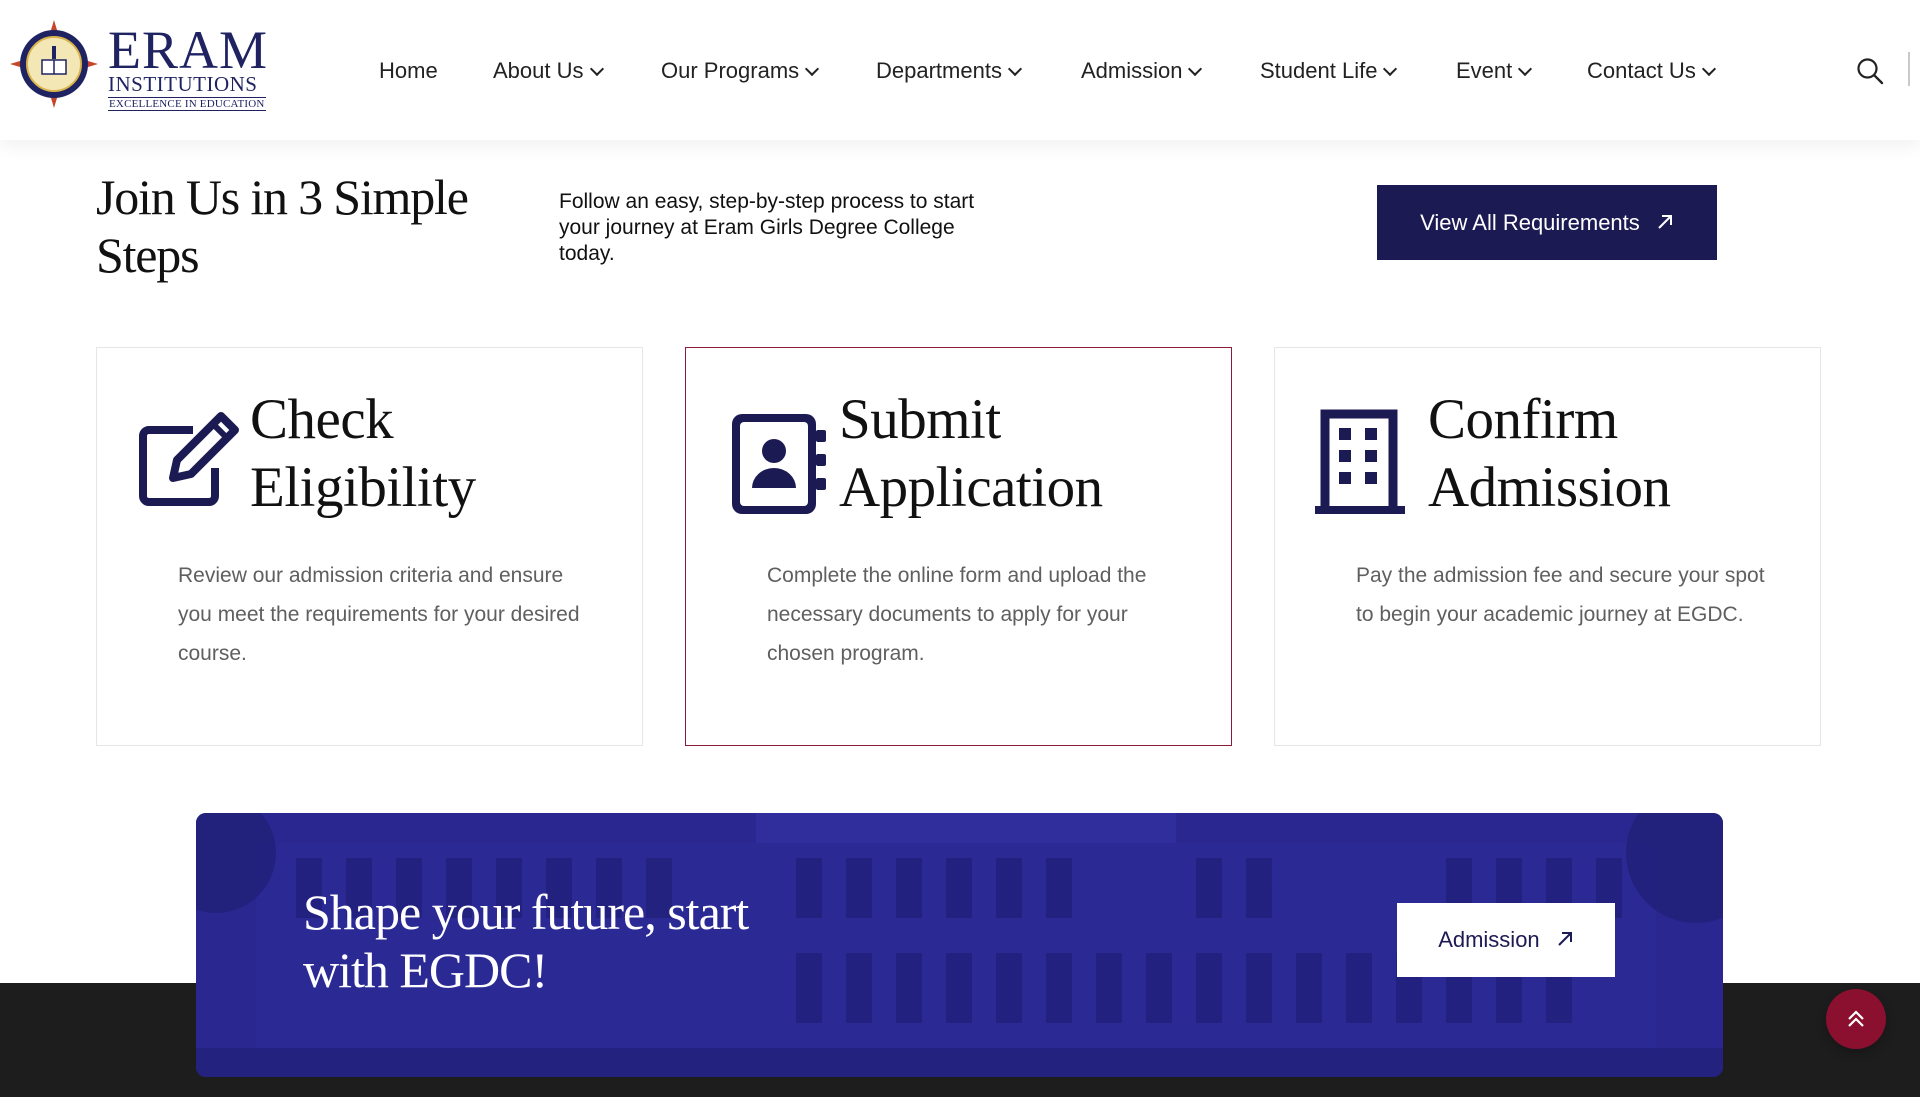 The height and width of the screenshot is (1097, 1920). What do you see at coordinates (971, 453) in the screenshot?
I see `step-card-title: Submit Application` at bounding box center [971, 453].